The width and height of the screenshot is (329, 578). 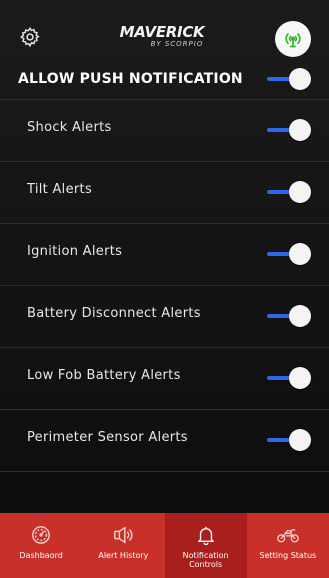 What do you see at coordinates (289, 440) in the screenshot?
I see `perimeter-sensor-alerts-toggle` at bounding box center [289, 440].